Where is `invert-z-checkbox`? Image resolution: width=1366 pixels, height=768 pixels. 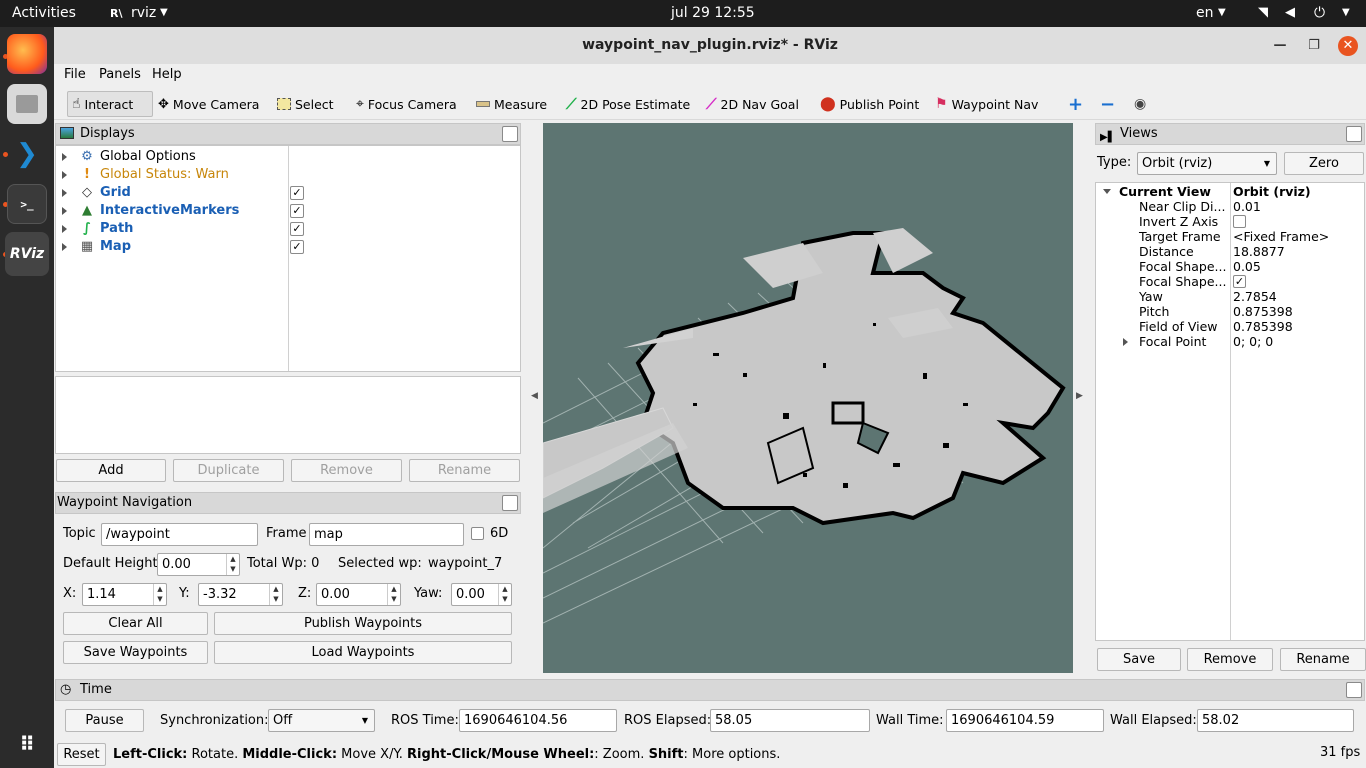 invert-z-checkbox is located at coordinates (1239, 221).